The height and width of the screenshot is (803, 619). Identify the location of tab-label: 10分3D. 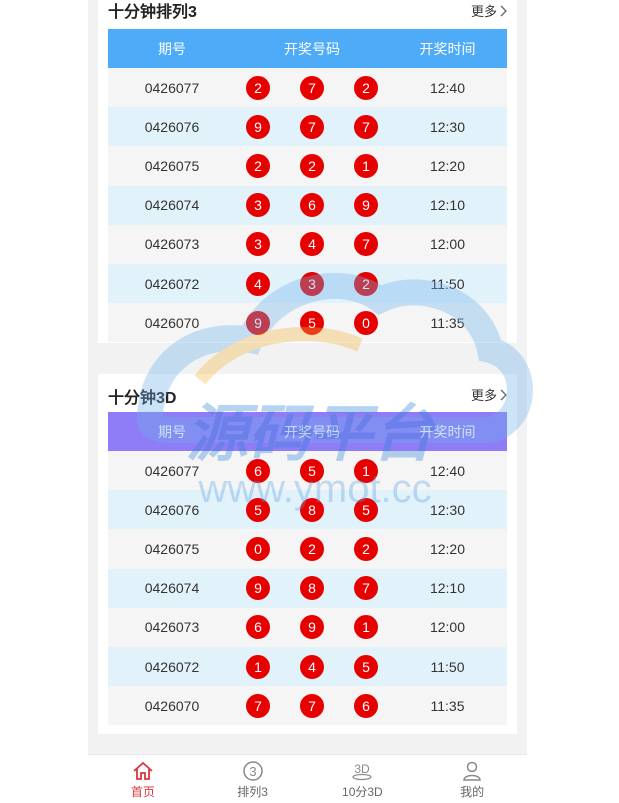
(362, 792).